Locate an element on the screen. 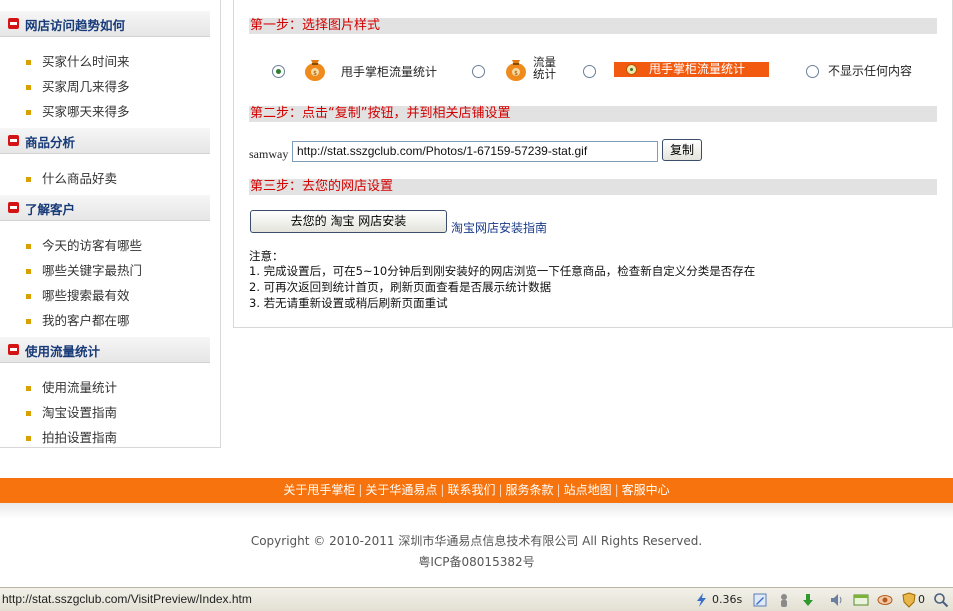 This screenshot has height=611, width=953. footer-link-terms: 服务条款 is located at coordinates (530, 490).